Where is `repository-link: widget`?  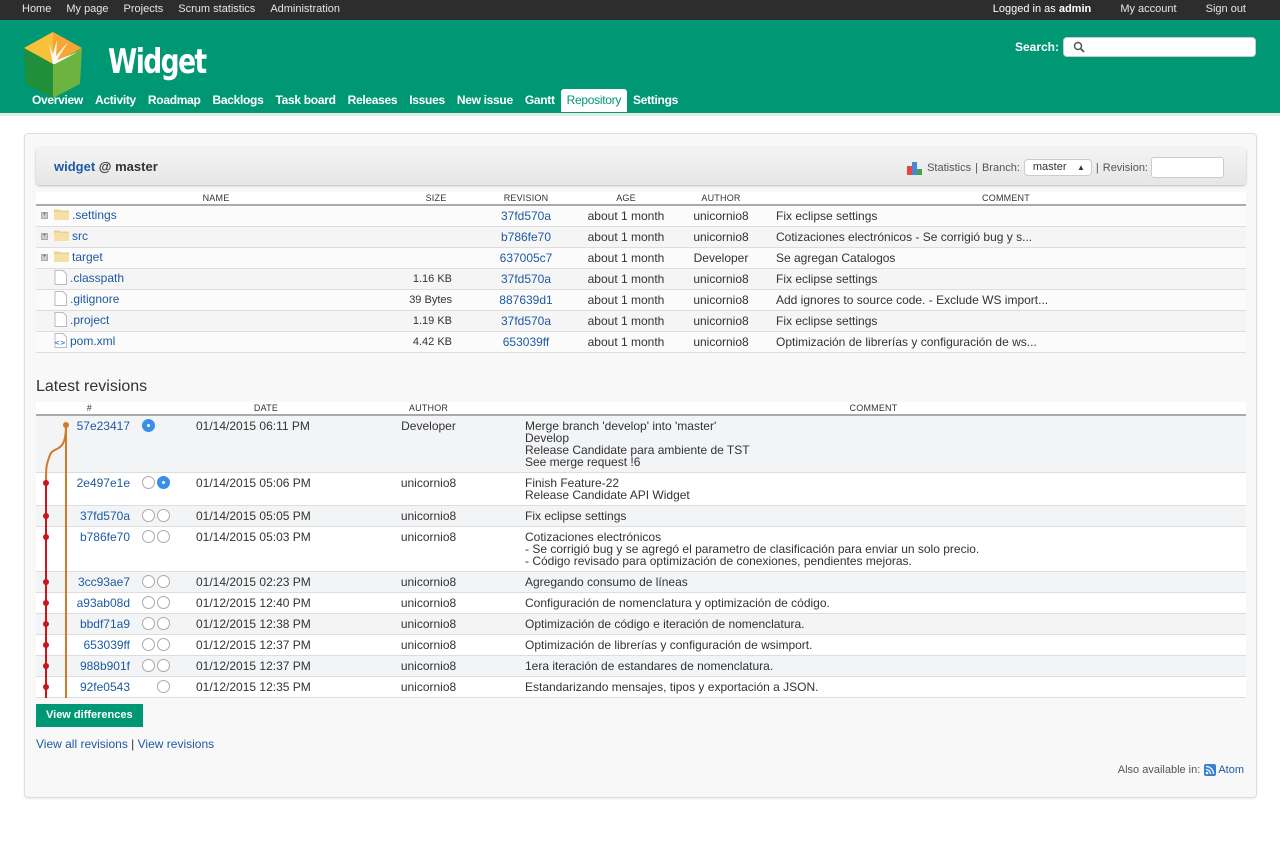
repository-link: widget is located at coordinates (74, 166).